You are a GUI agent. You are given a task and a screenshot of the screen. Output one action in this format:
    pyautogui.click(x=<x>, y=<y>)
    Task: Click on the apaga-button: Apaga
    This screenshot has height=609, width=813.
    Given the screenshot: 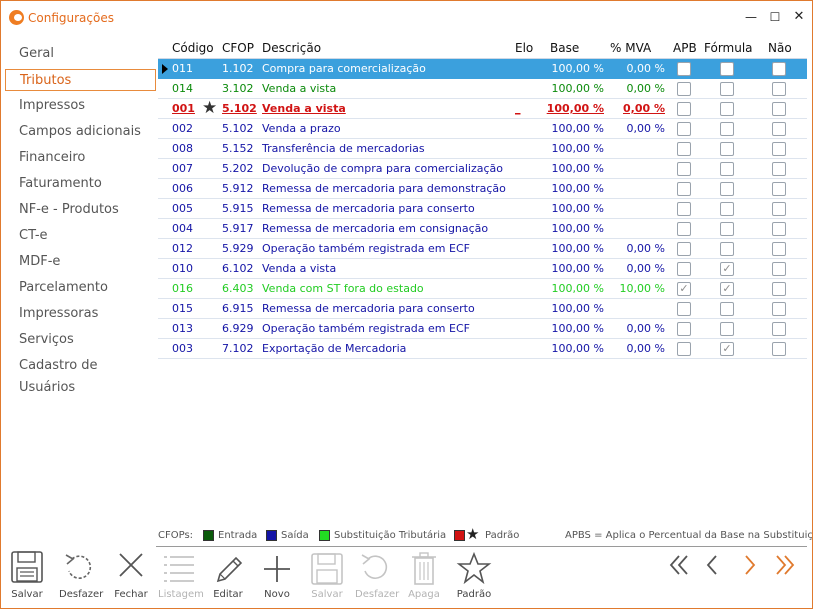 What is the action you would take?
    pyautogui.click(x=424, y=577)
    